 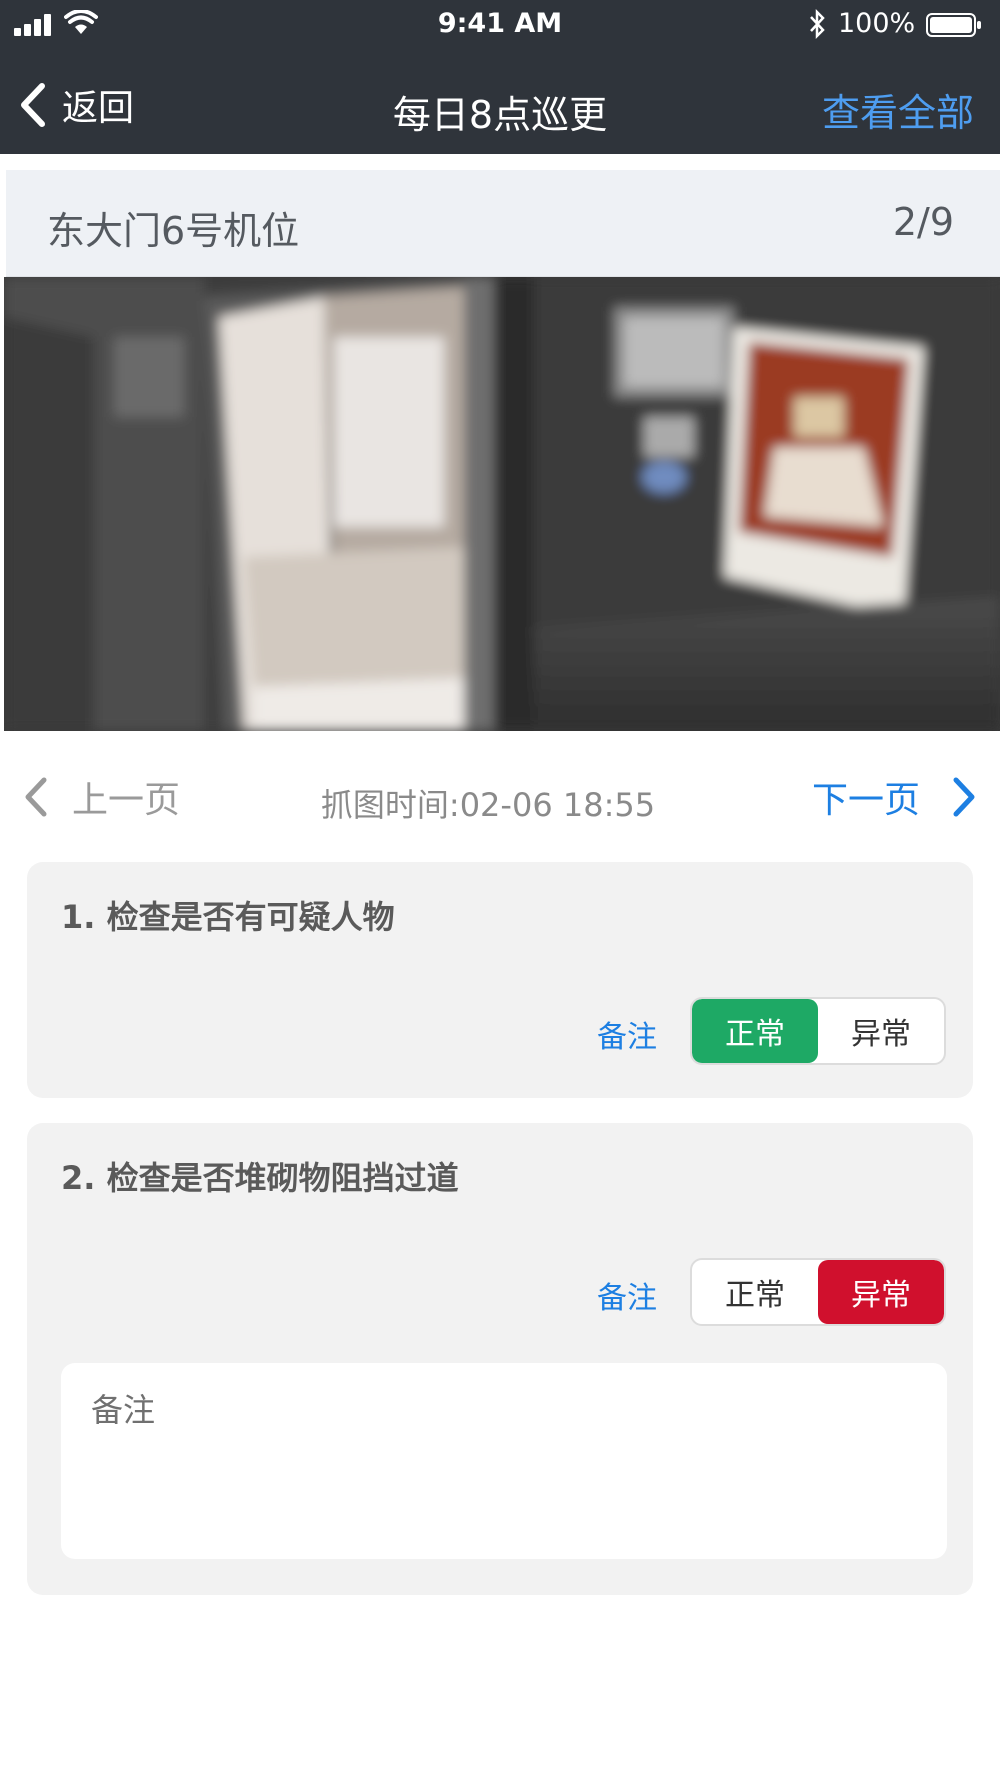 I want to click on app-header: 9:41 AM 100% 返回 每日8点巡更 查看全部, so click(x=500, y=77).